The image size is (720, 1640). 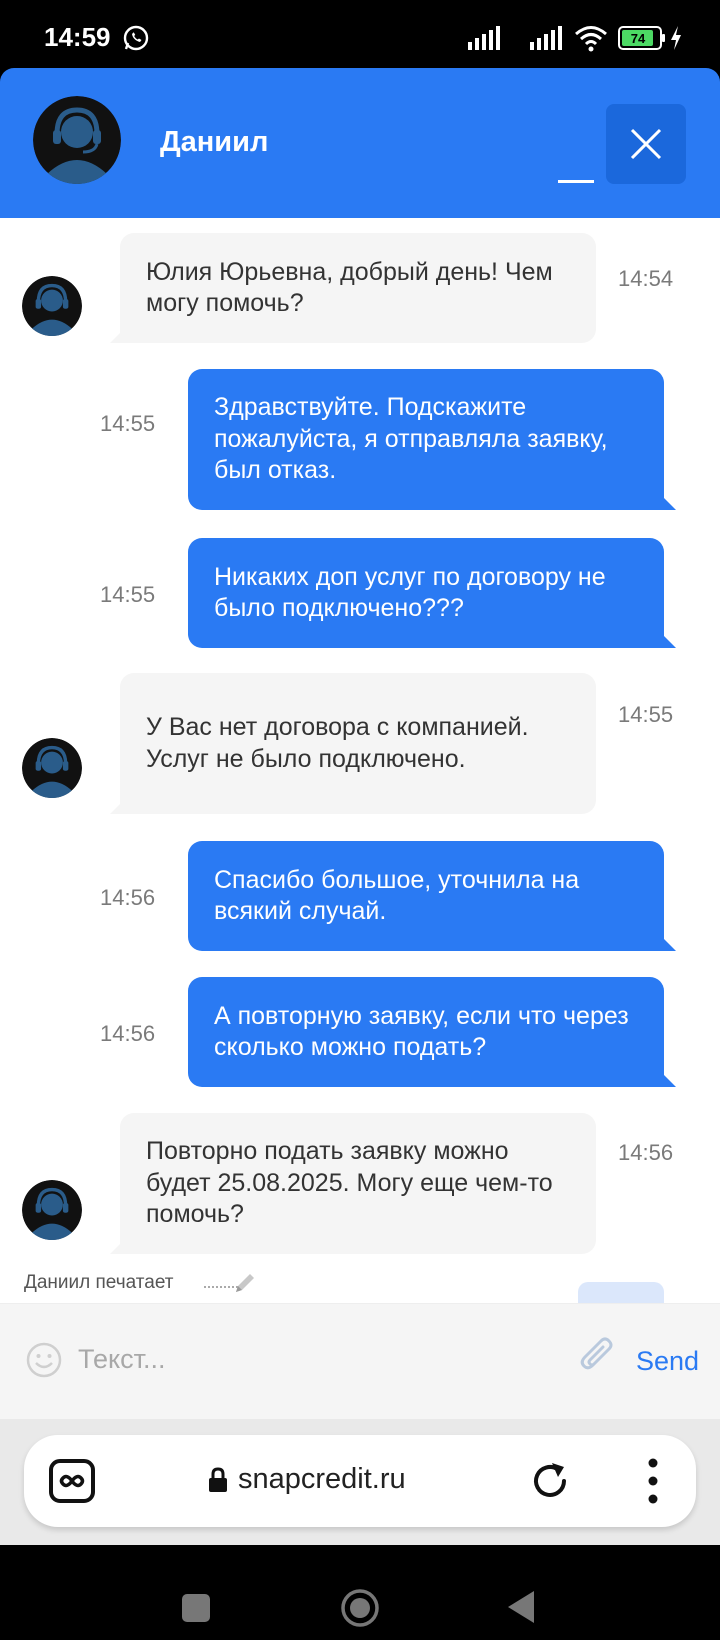 I want to click on message-input, so click(x=323, y=1359).